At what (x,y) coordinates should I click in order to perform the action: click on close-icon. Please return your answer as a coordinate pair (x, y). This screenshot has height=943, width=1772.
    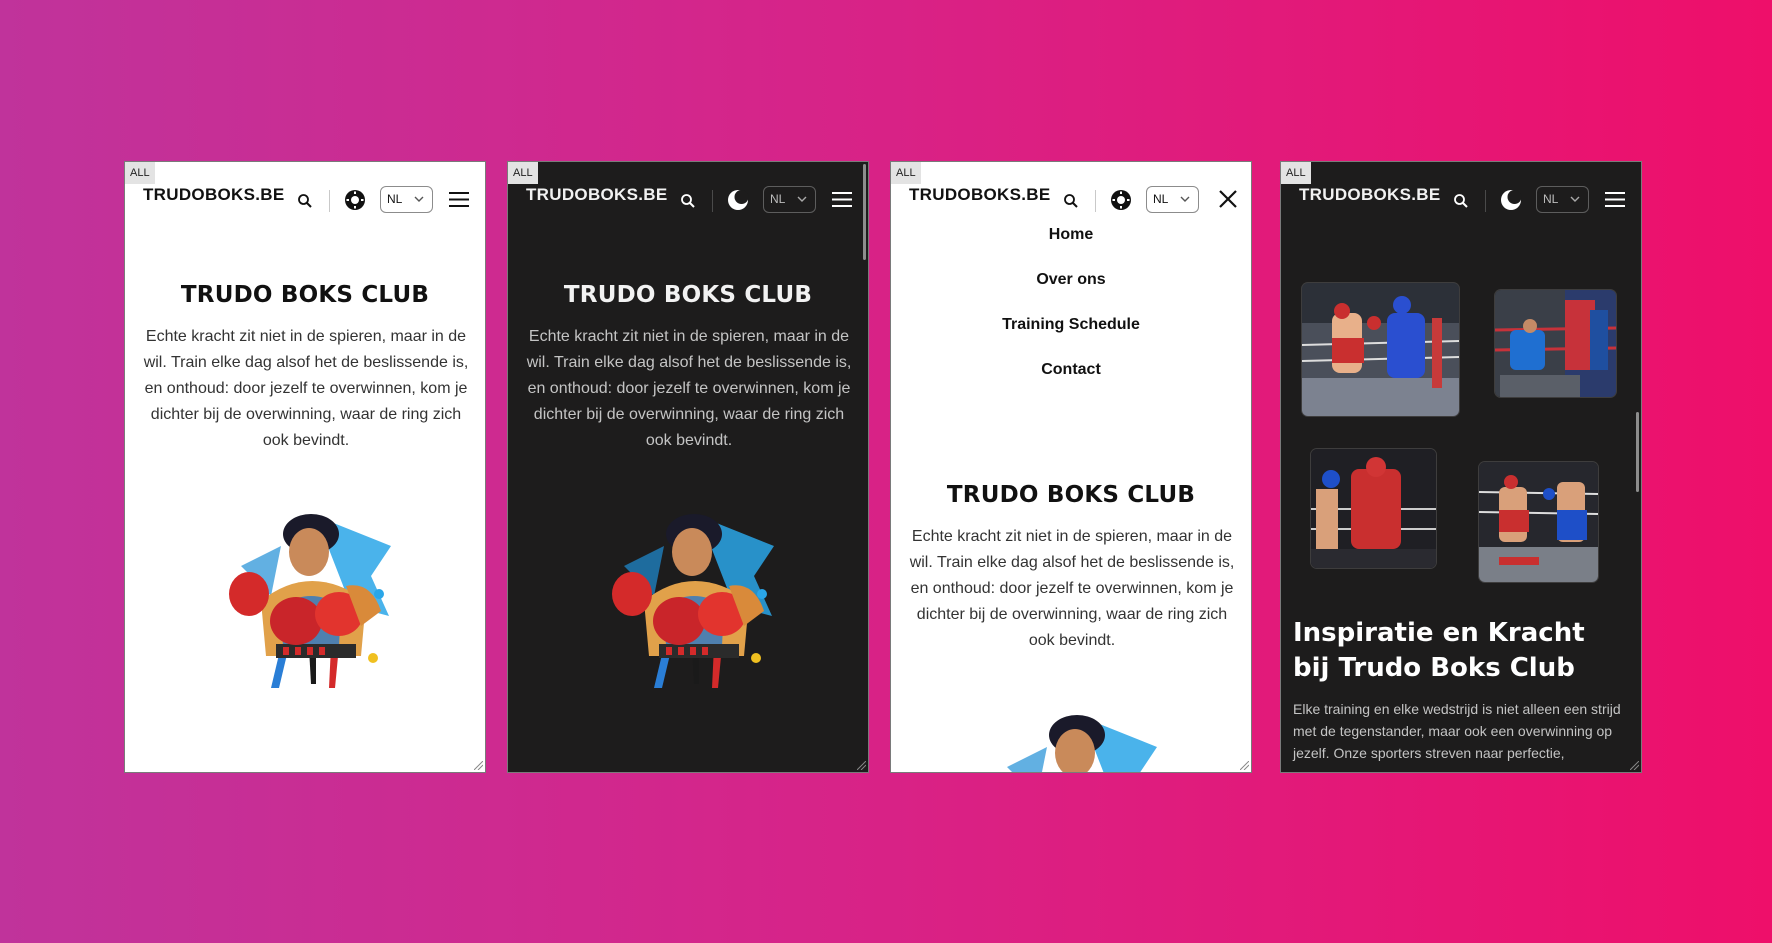
    Looking at the image, I should click on (1228, 199).